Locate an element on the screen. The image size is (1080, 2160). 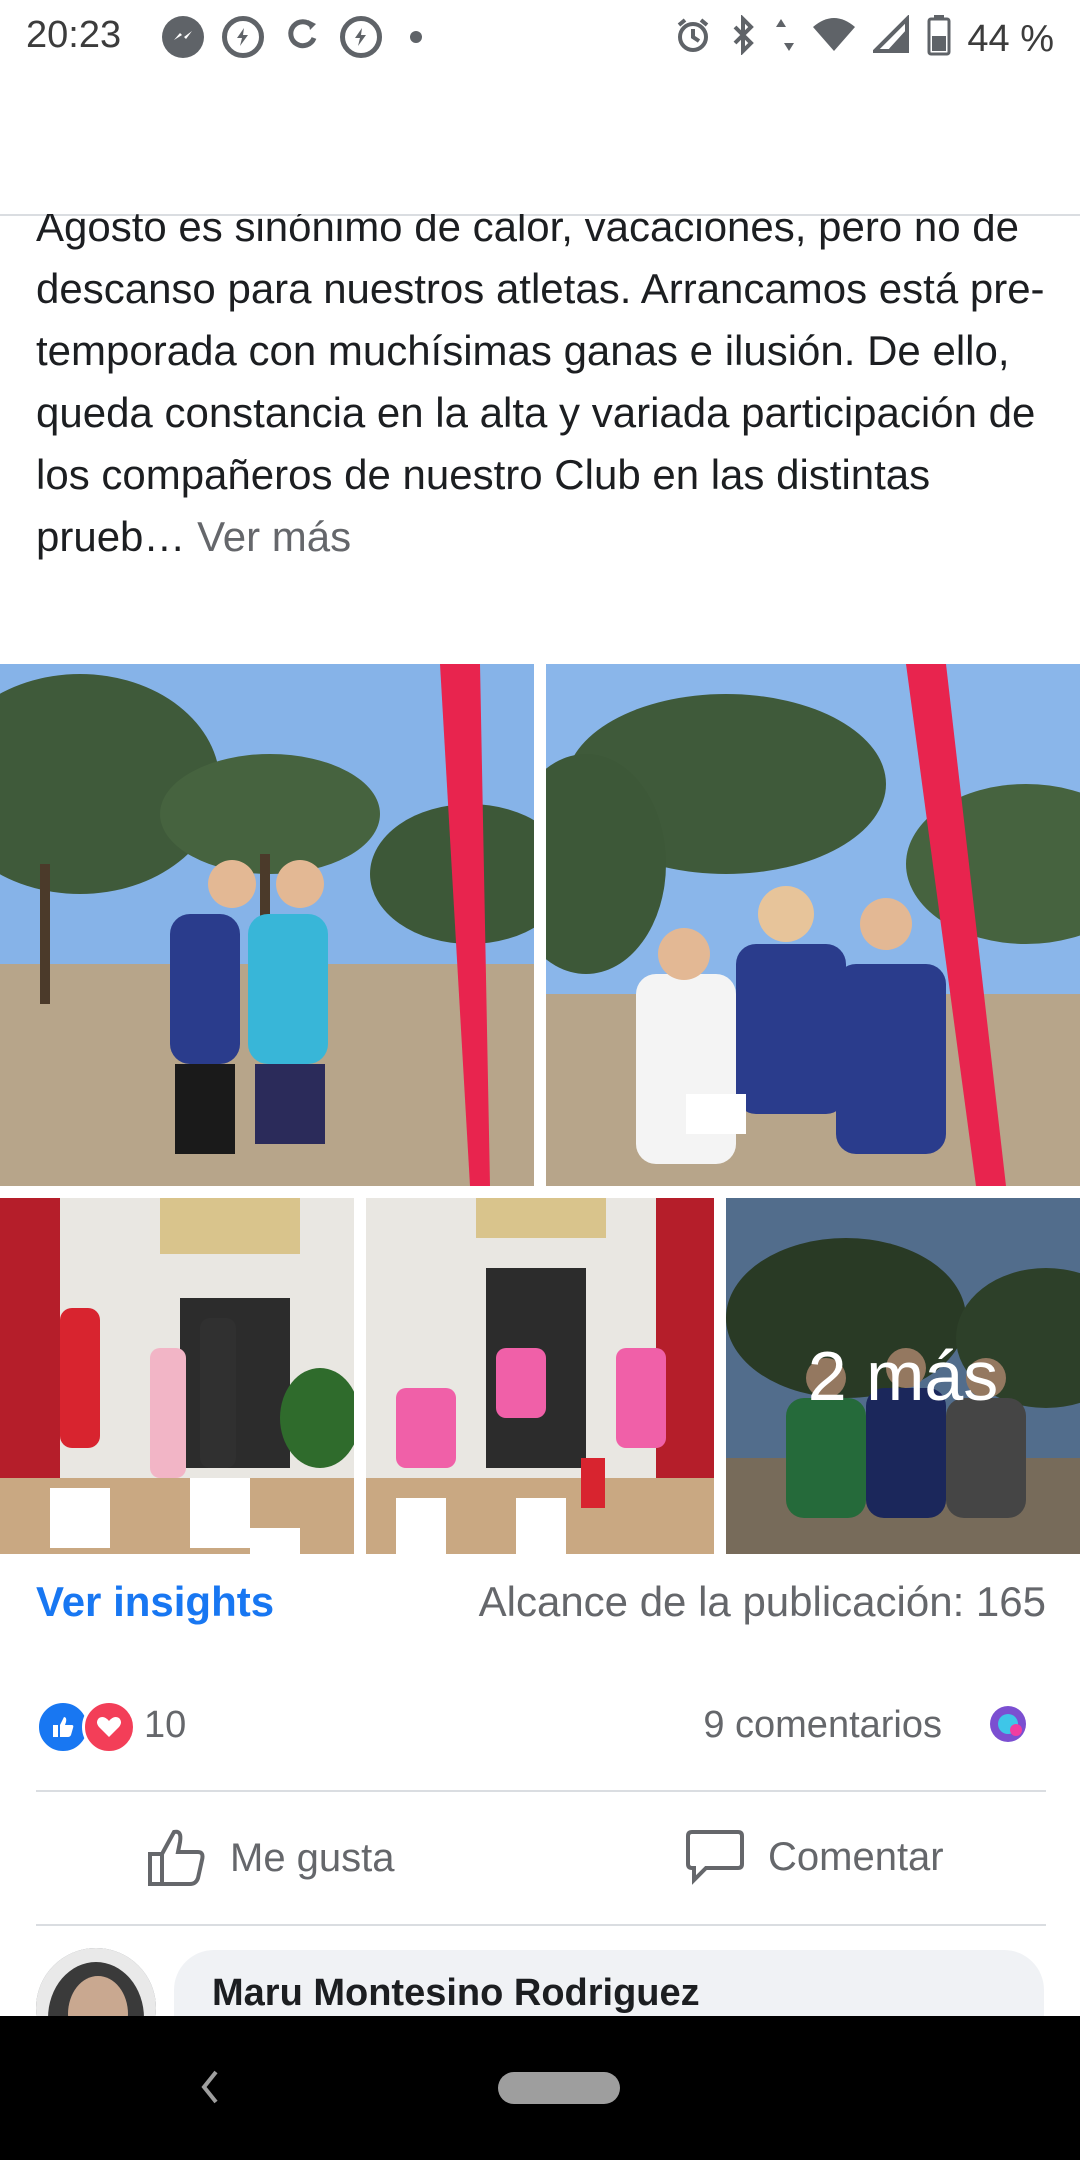
signal-icon is located at coordinates (890, 39).